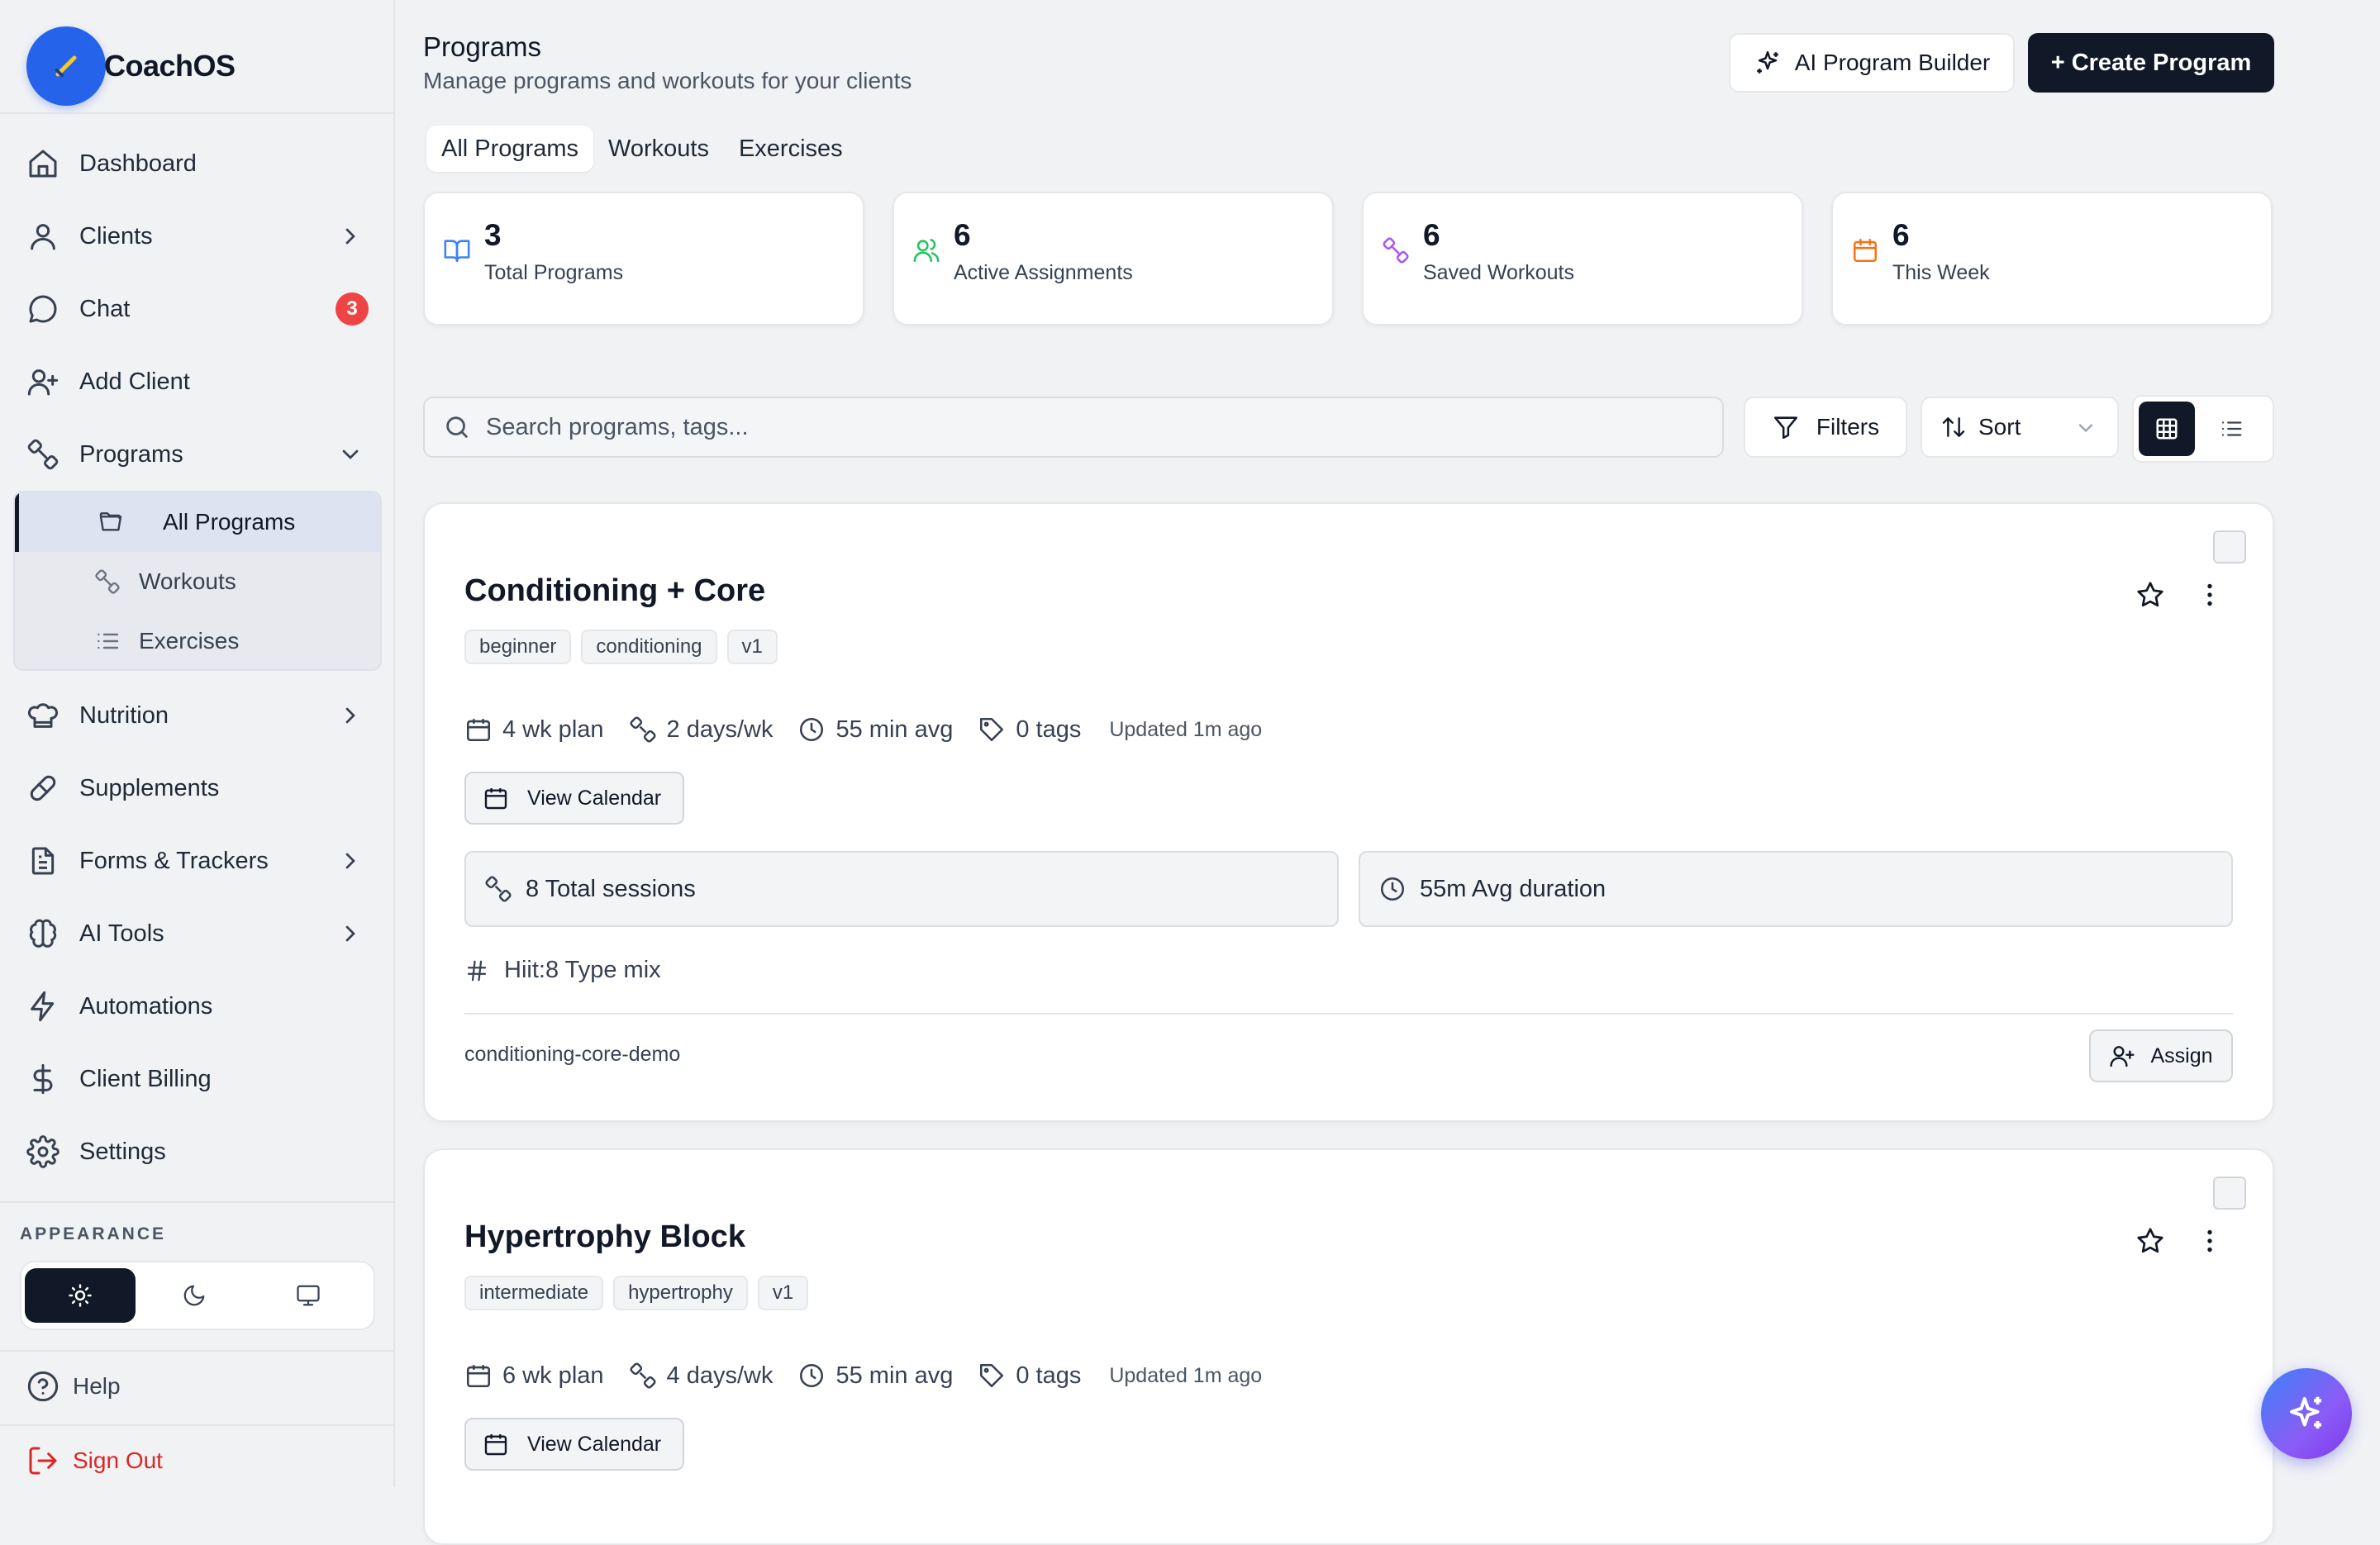 The width and height of the screenshot is (2380, 1545). Describe the element at coordinates (658, 149) in the screenshot. I see `tab-workouts: Workouts` at that location.